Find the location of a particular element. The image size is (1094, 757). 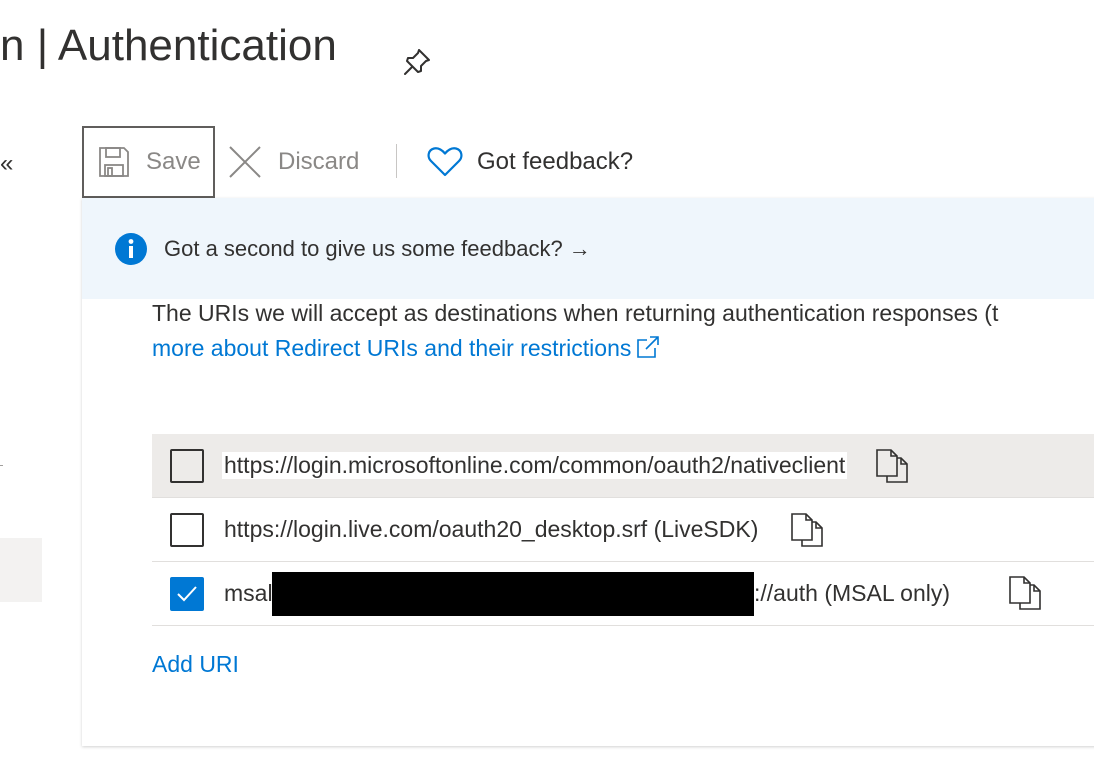

feedback-banner: Got a second to give us some feedback? → is located at coordinates (588, 248).